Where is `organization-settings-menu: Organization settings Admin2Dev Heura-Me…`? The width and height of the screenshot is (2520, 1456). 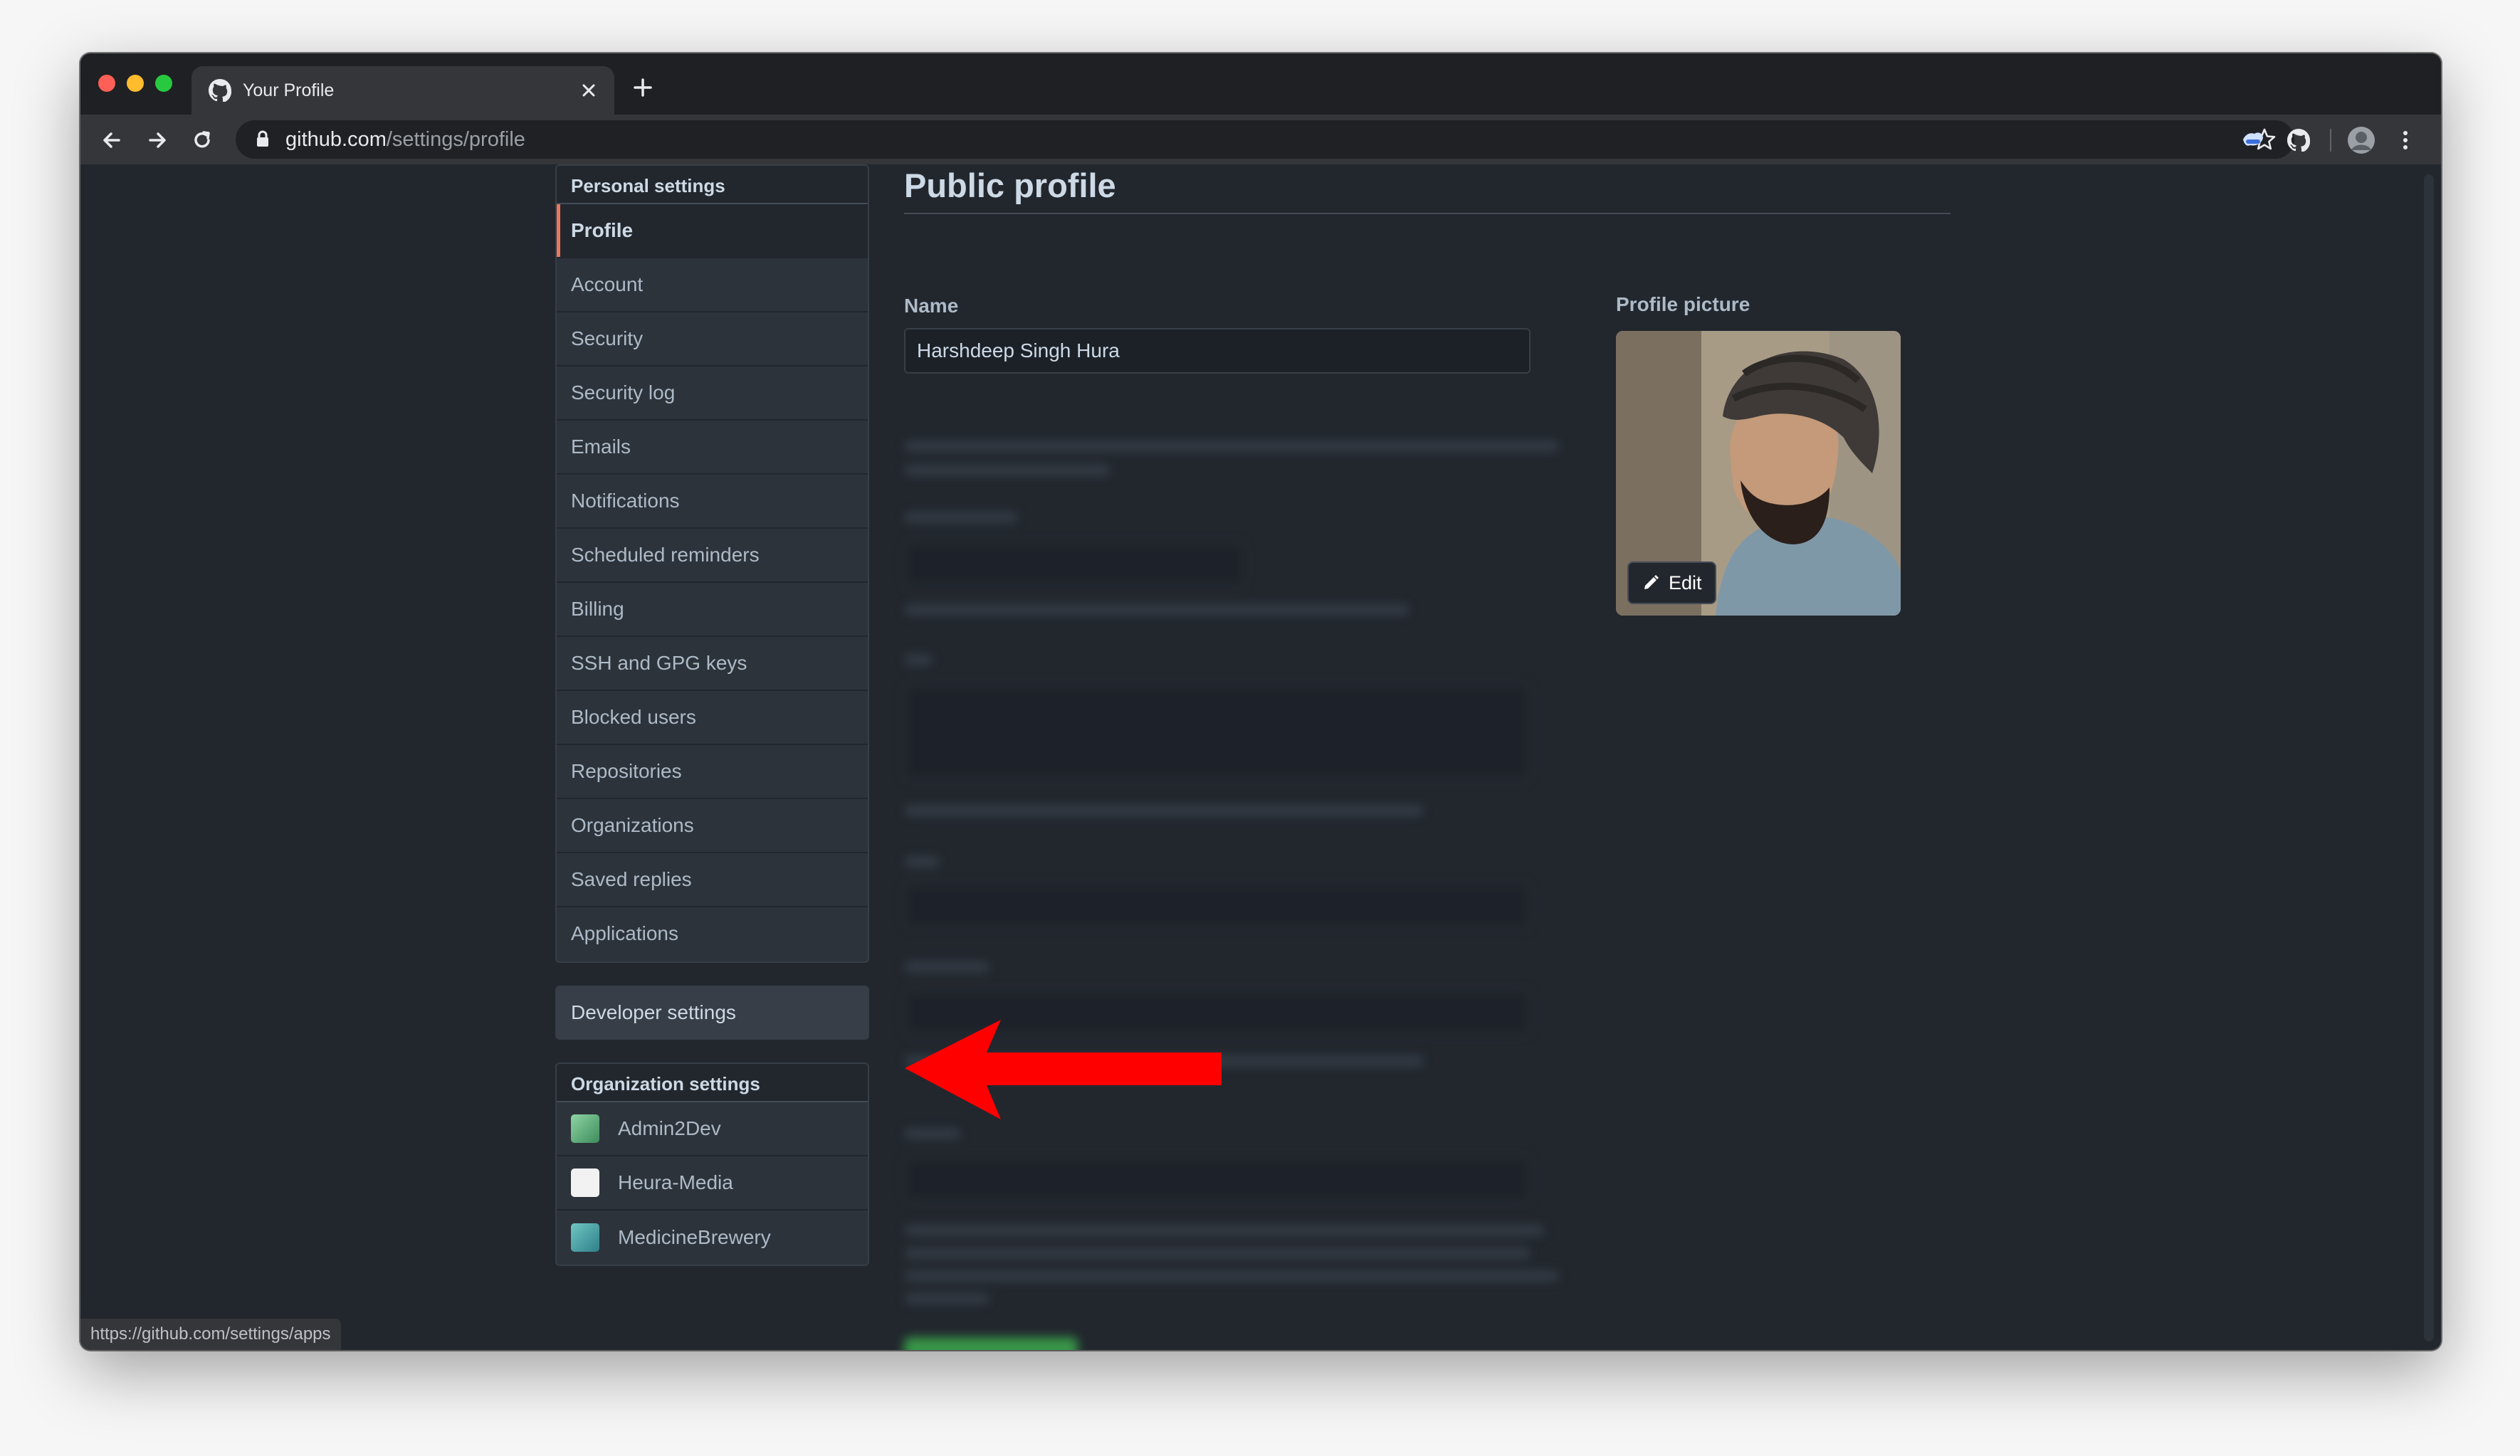 organization-settings-menu: Organization settings Admin2Dev Heura-Me… is located at coordinates (712, 1164).